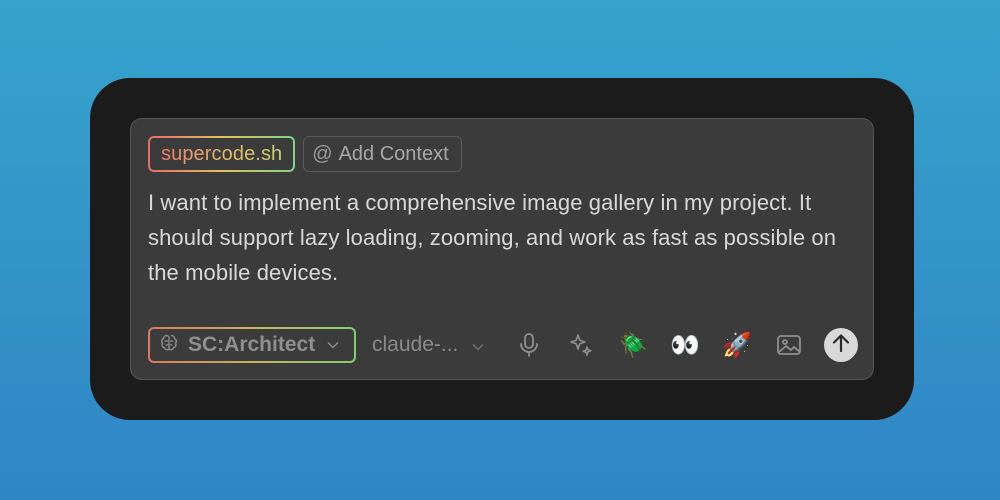  Describe the element at coordinates (581, 345) in the screenshot. I see `sparkles-icon` at that location.